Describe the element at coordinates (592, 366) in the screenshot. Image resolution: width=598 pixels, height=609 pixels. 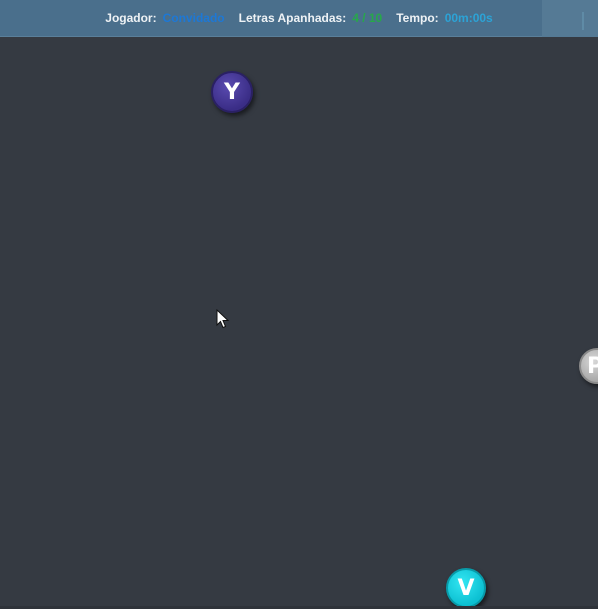
I see `letter-ball-p-label: P` at that location.